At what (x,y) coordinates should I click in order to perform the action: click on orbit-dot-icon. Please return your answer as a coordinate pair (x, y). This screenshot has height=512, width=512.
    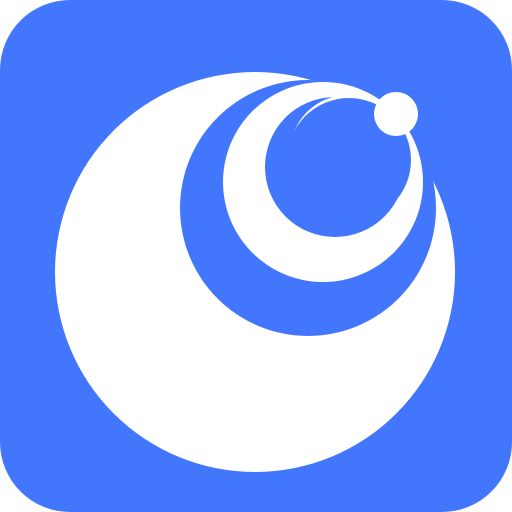
    Looking at the image, I should click on (396, 114).